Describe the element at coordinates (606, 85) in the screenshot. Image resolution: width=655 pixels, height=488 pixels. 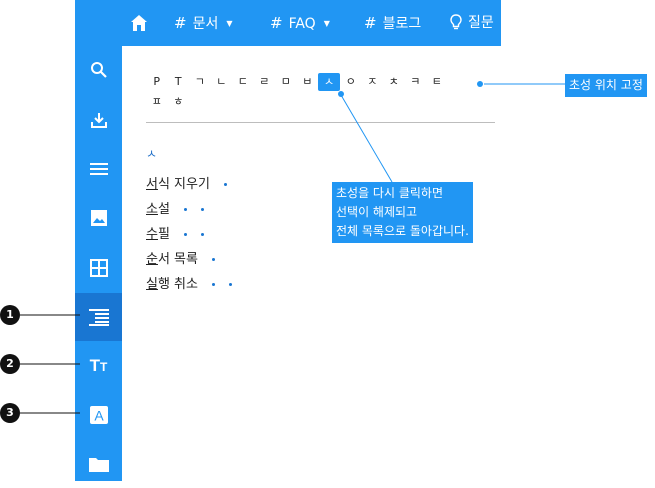
I see `pin-callout: 초성 위치 고정` at that location.